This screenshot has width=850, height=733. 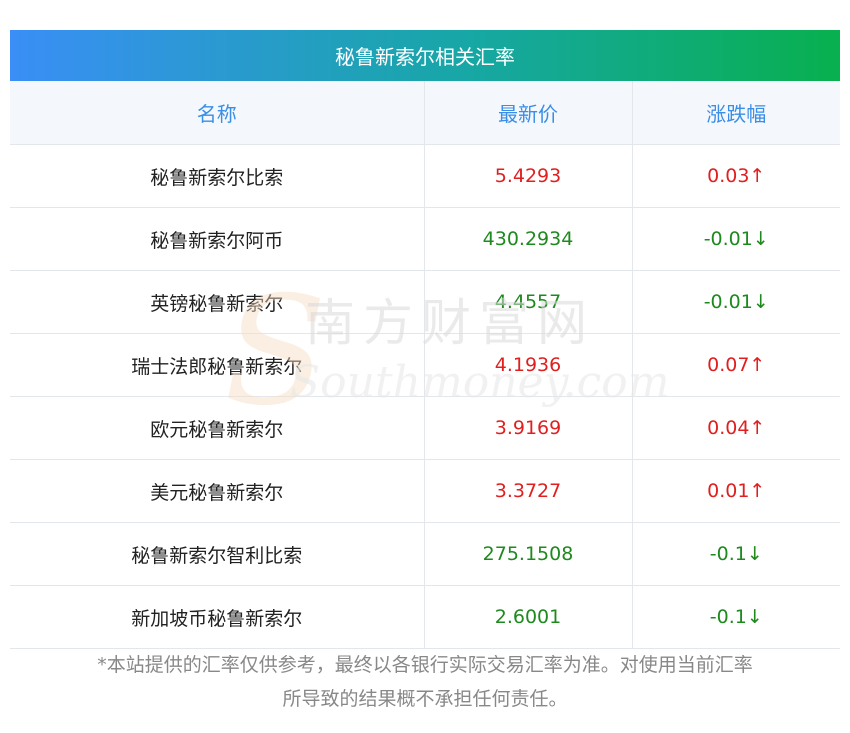 What do you see at coordinates (528, 428) in the screenshot?
I see `latest-price: 3.9169` at bounding box center [528, 428].